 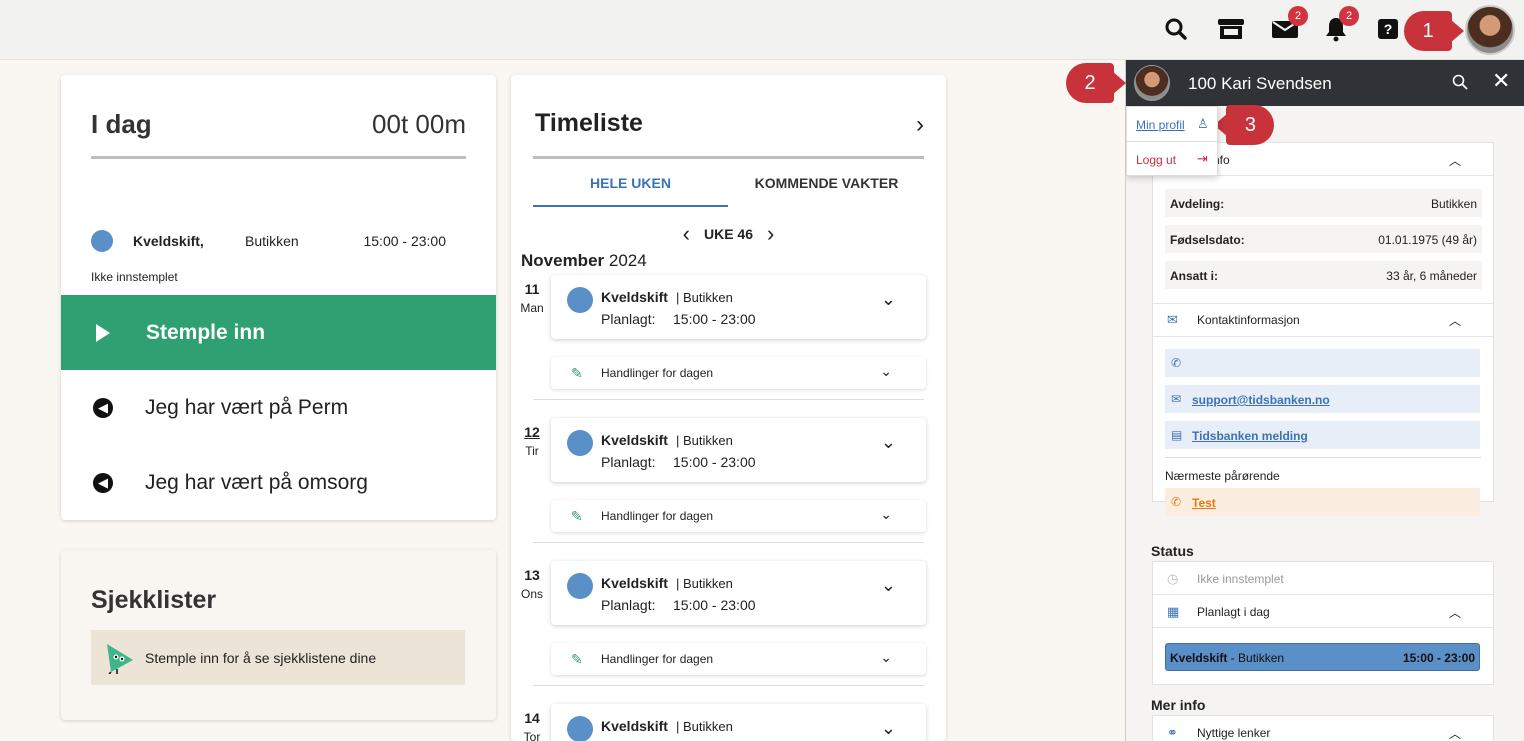 What do you see at coordinates (278, 332) in the screenshot?
I see `stamp-in-button: Stemple inn` at bounding box center [278, 332].